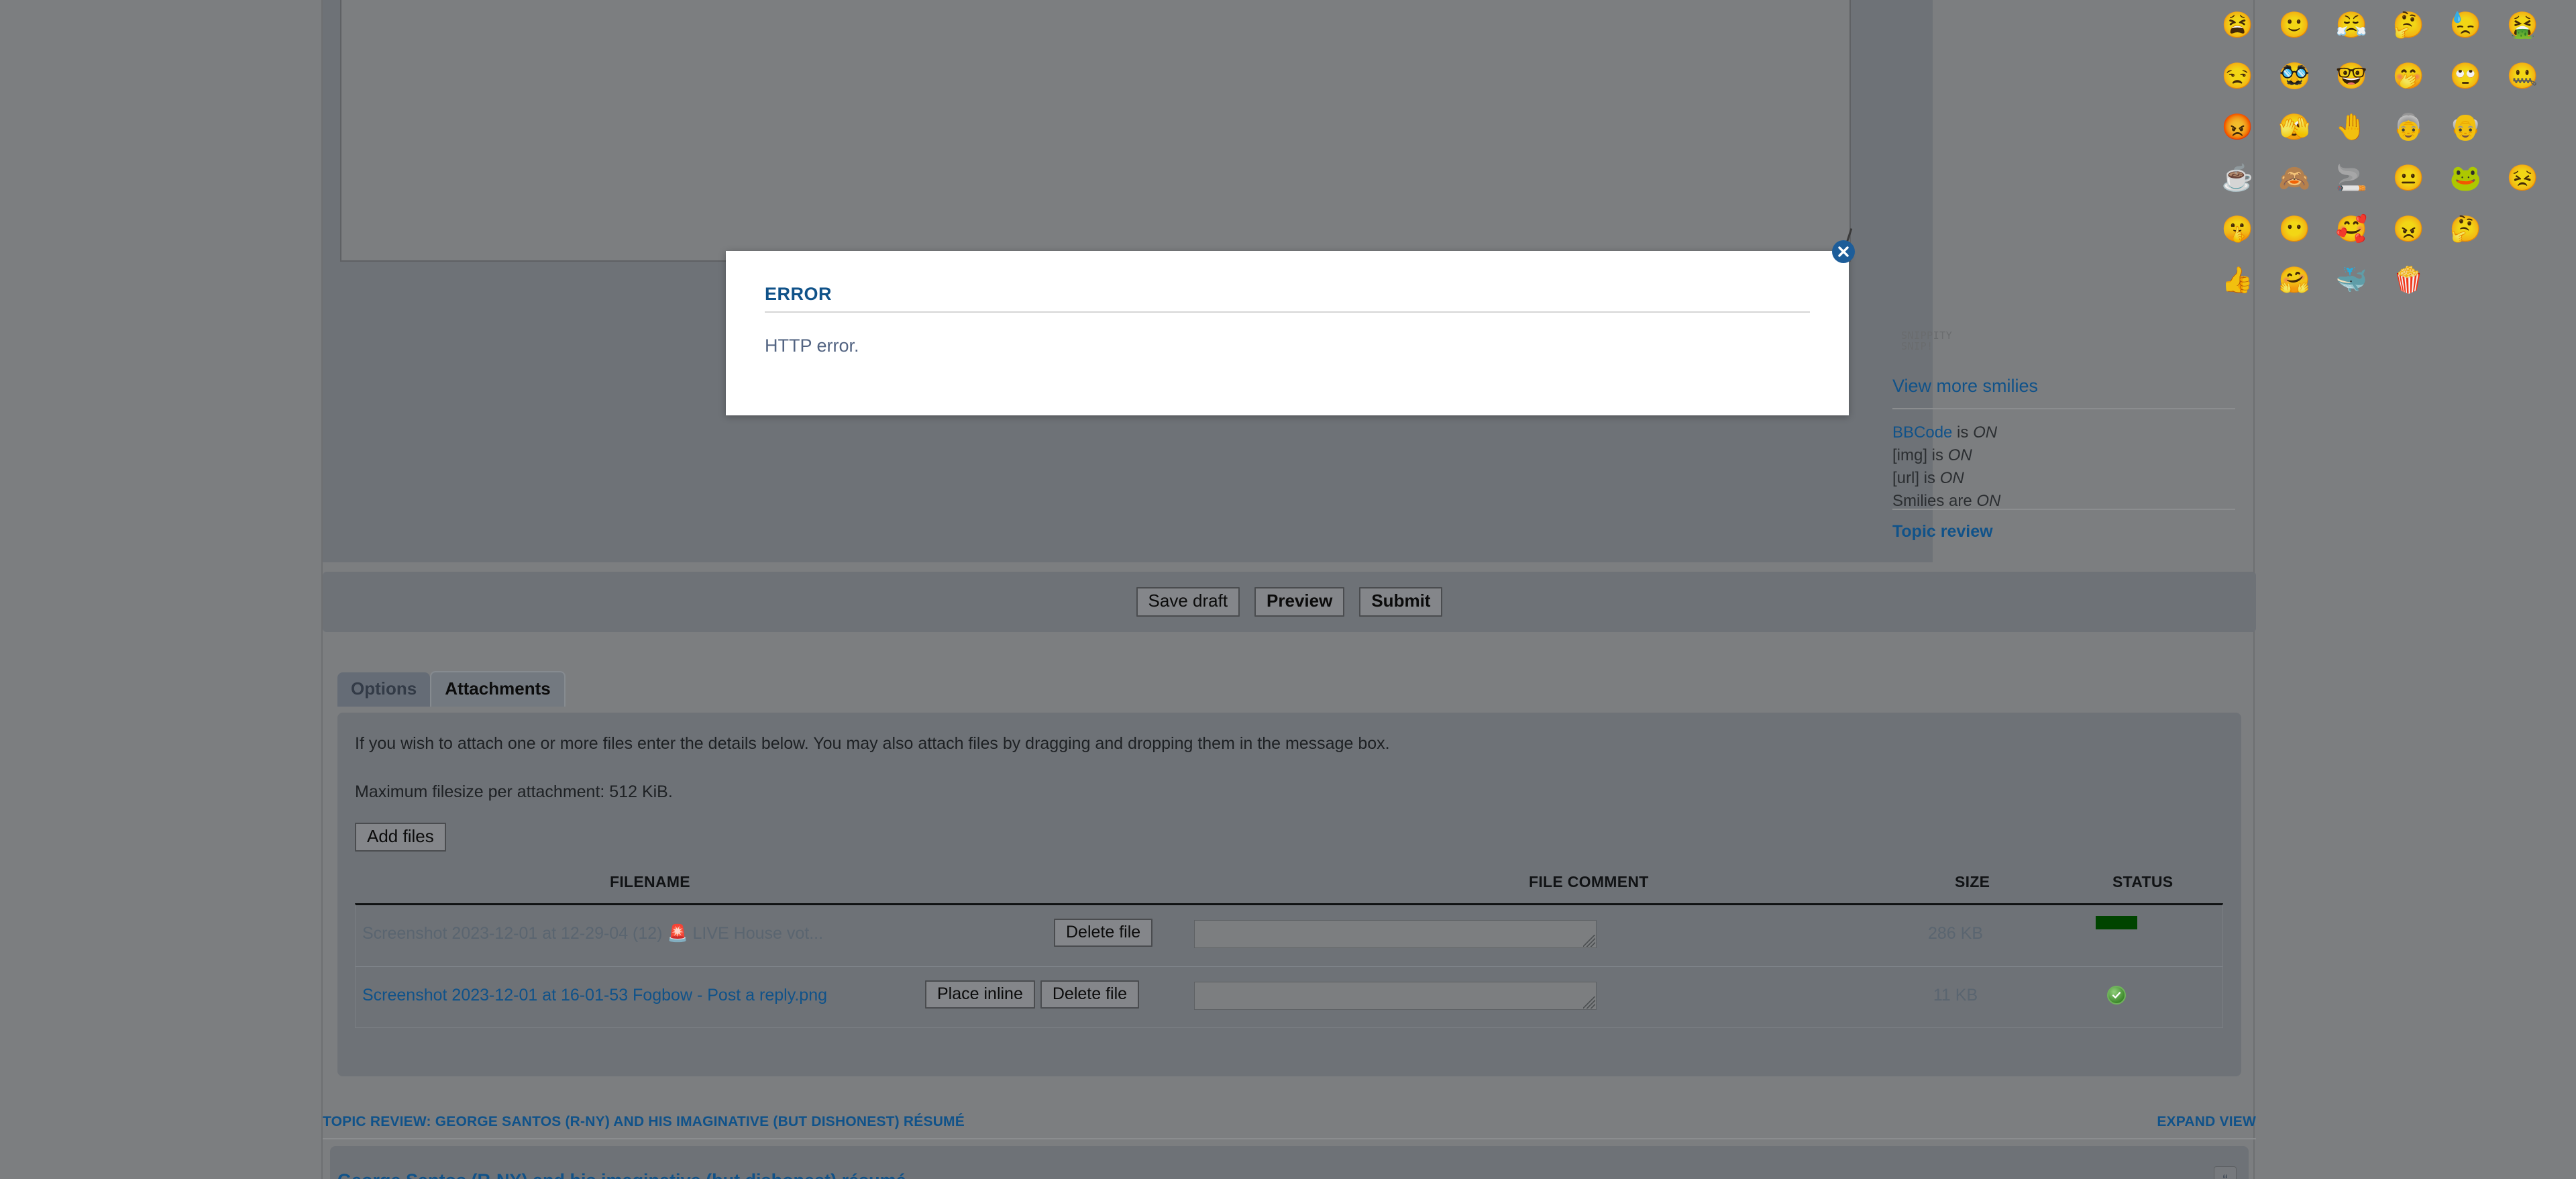  What do you see at coordinates (1095, 131) in the screenshot?
I see `message-textarea` at bounding box center [1095, 131].